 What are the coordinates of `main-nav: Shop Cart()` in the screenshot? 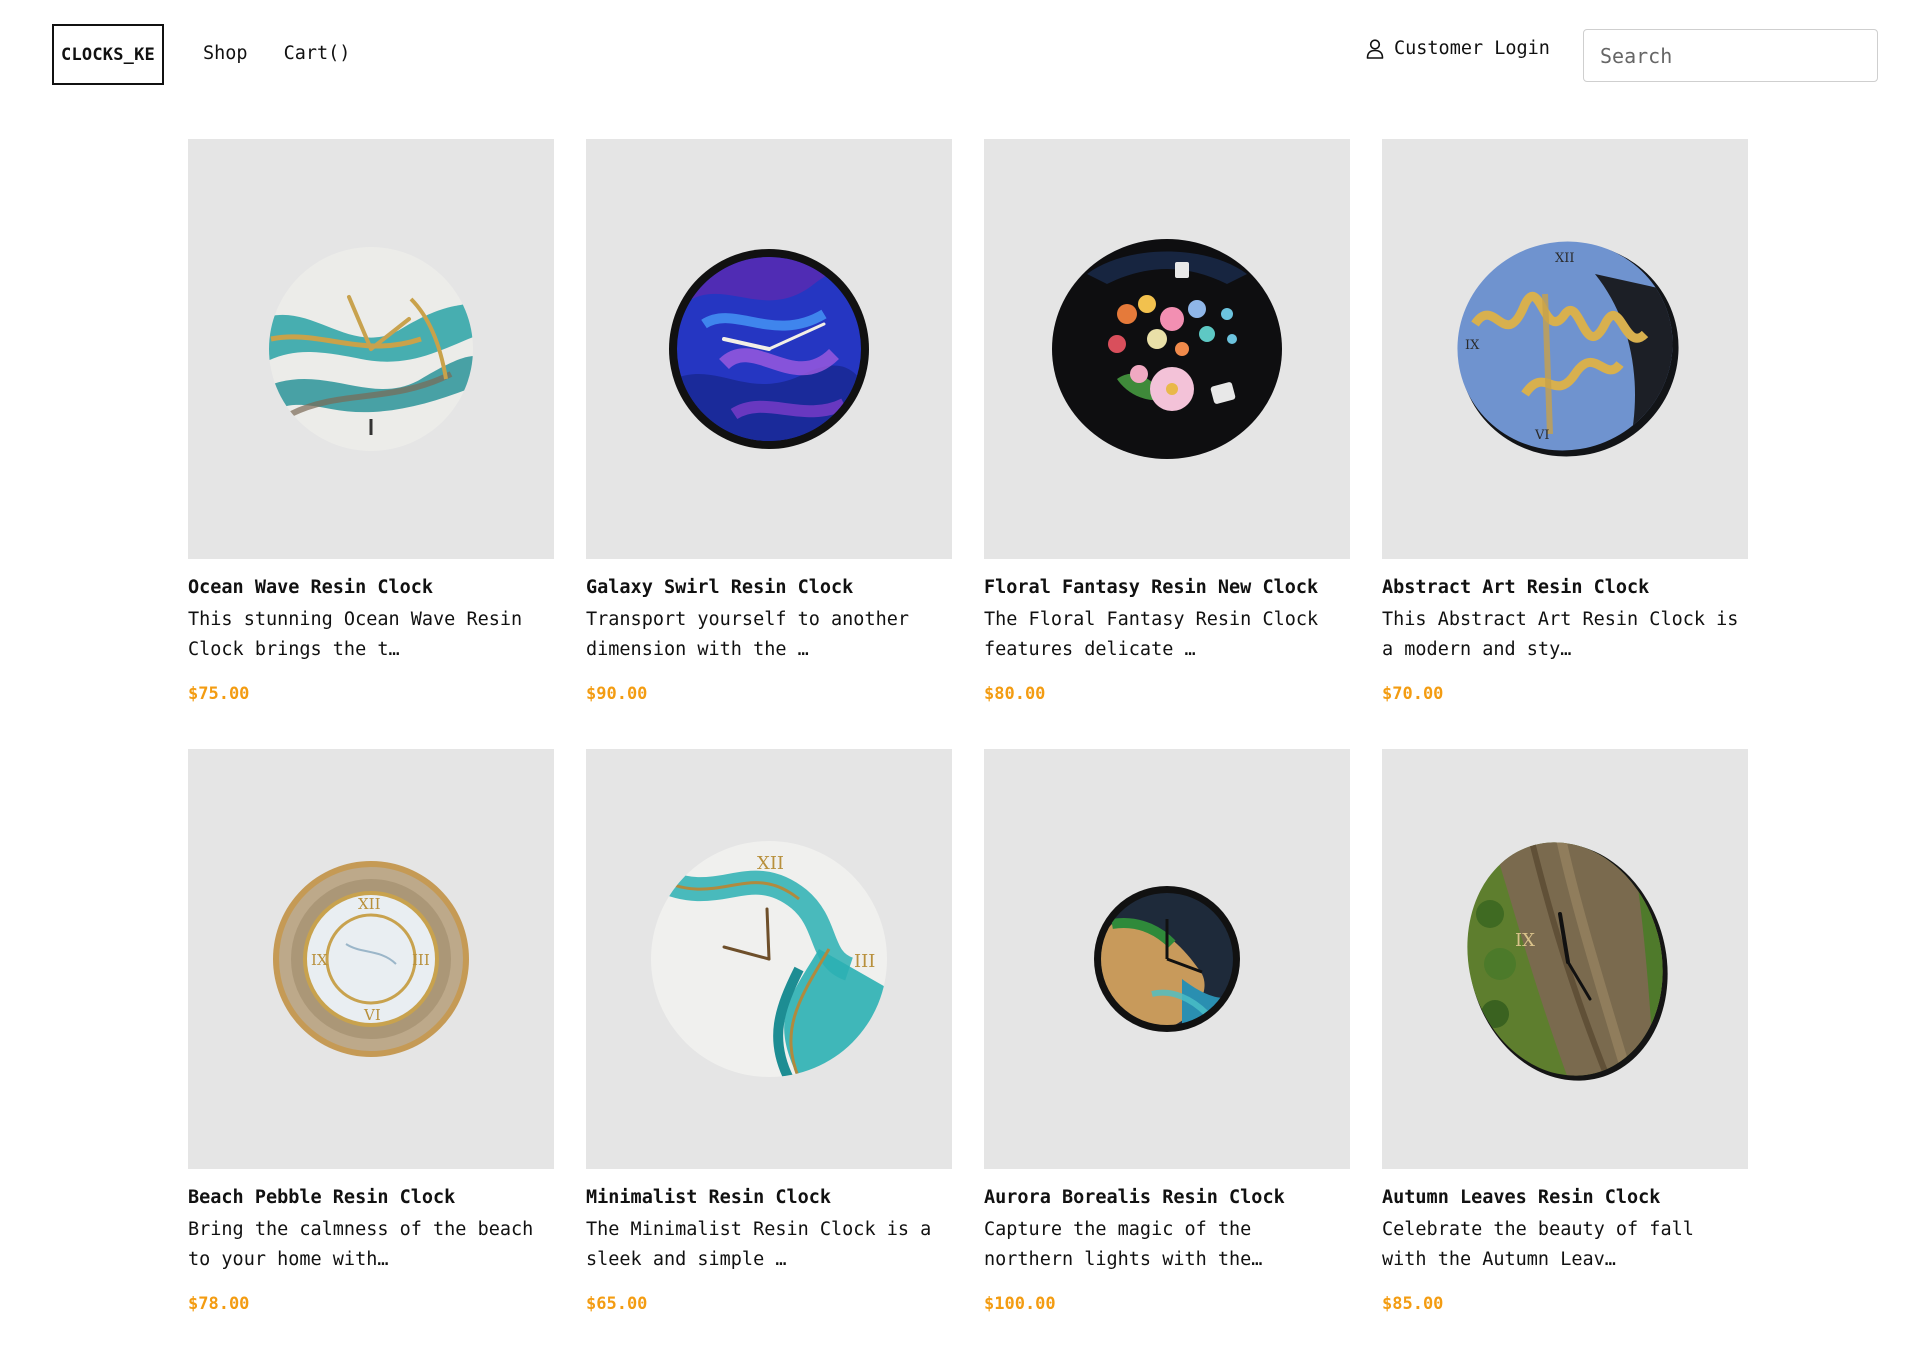 It's located at (276, 53).